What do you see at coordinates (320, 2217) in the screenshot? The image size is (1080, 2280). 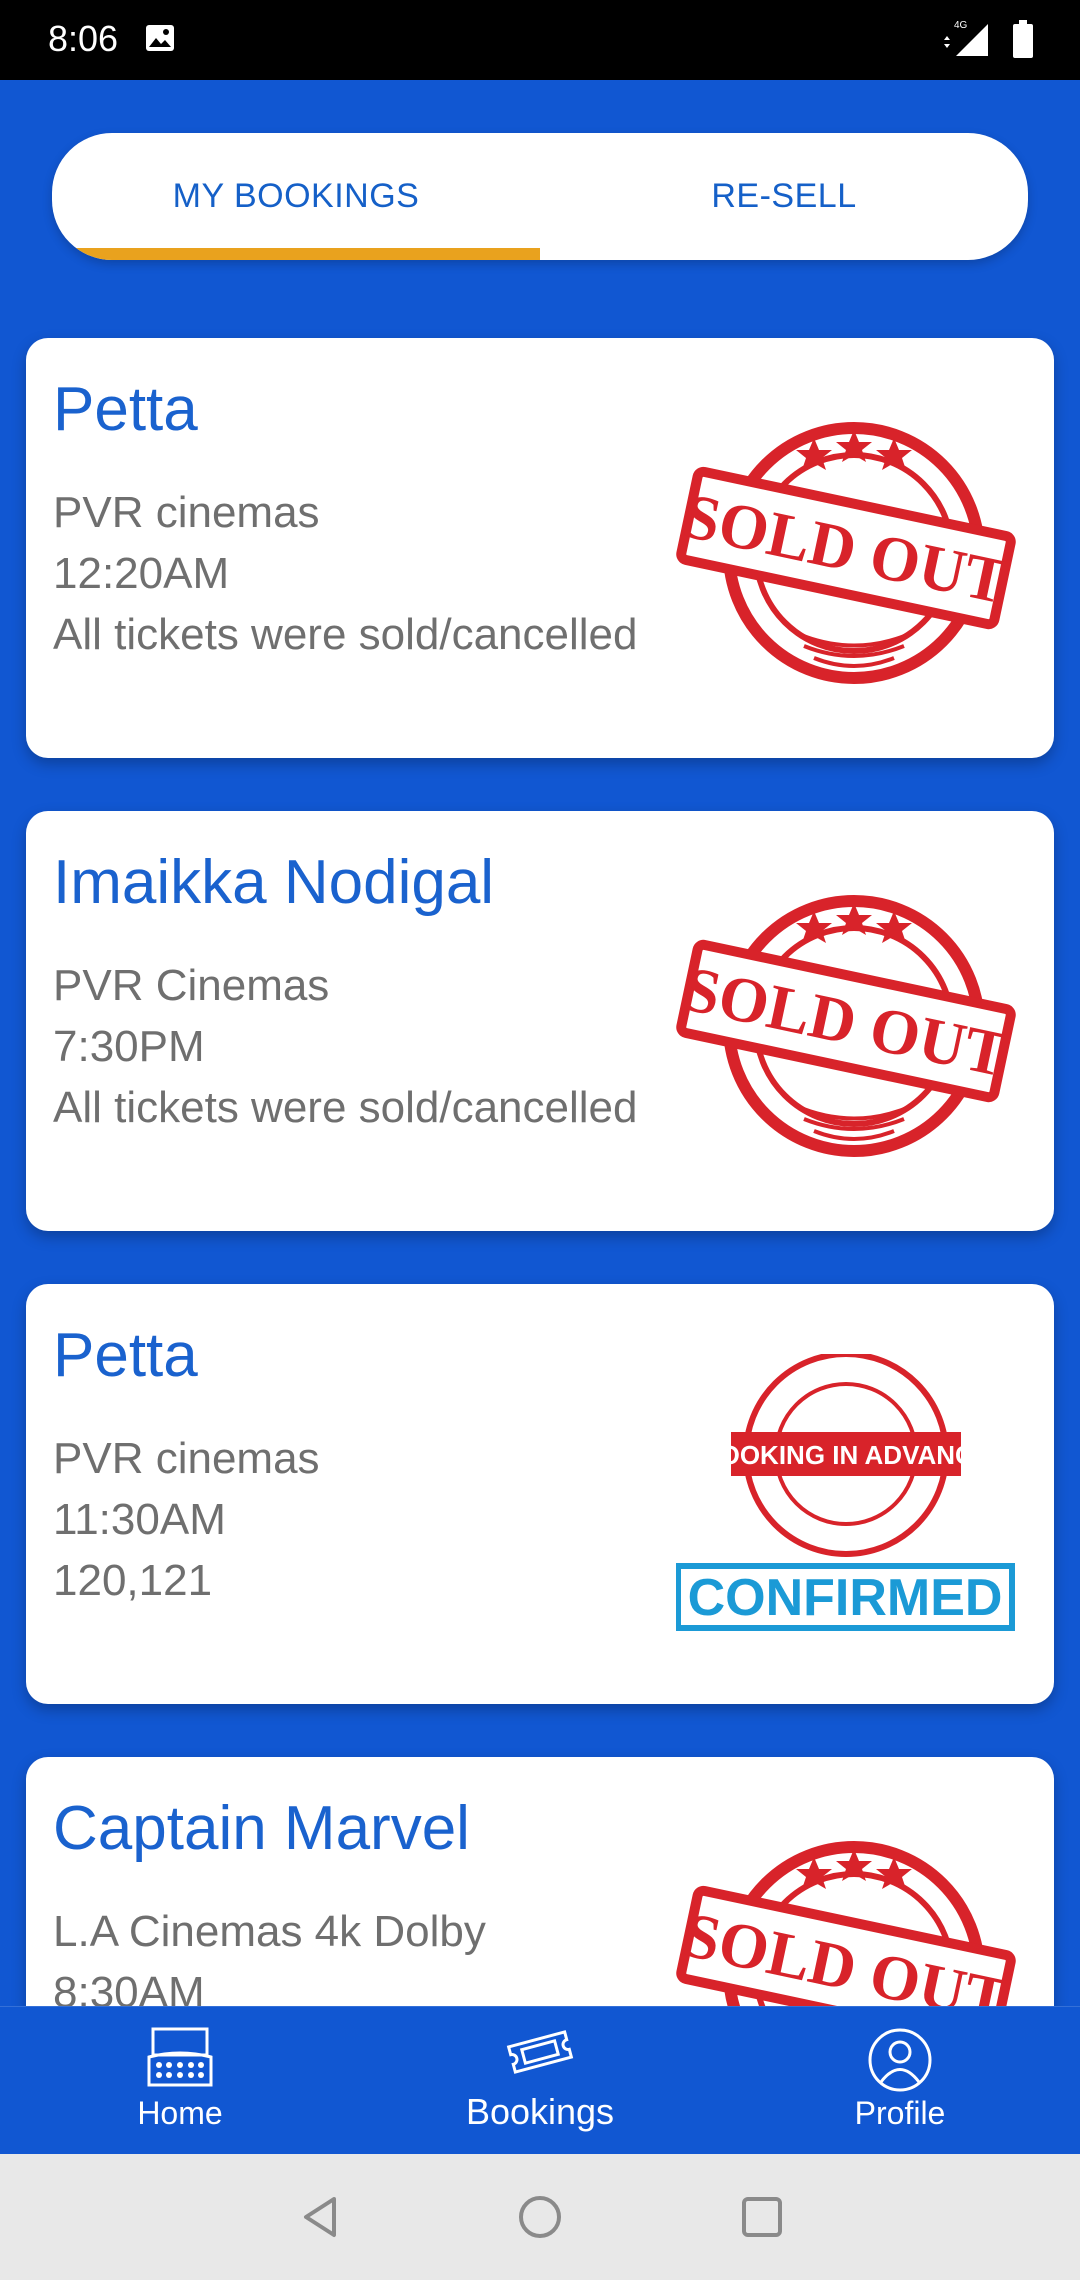 I see `back-icon` at bounding box center [320, 2217].